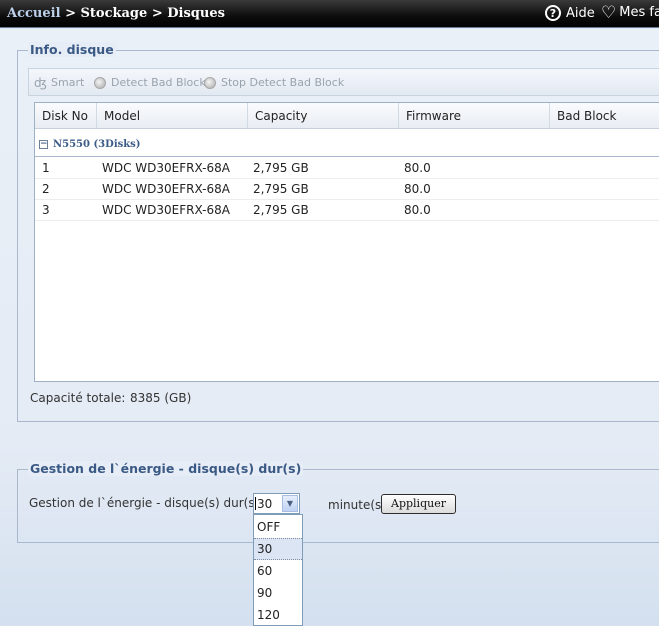 The image size is (659, 626). Describe the element at coordinates (347, 210) in the screenshot. I see `table-row: 3 WDC WD30EFRX-68A 2,795 GB 80.0` at that location.